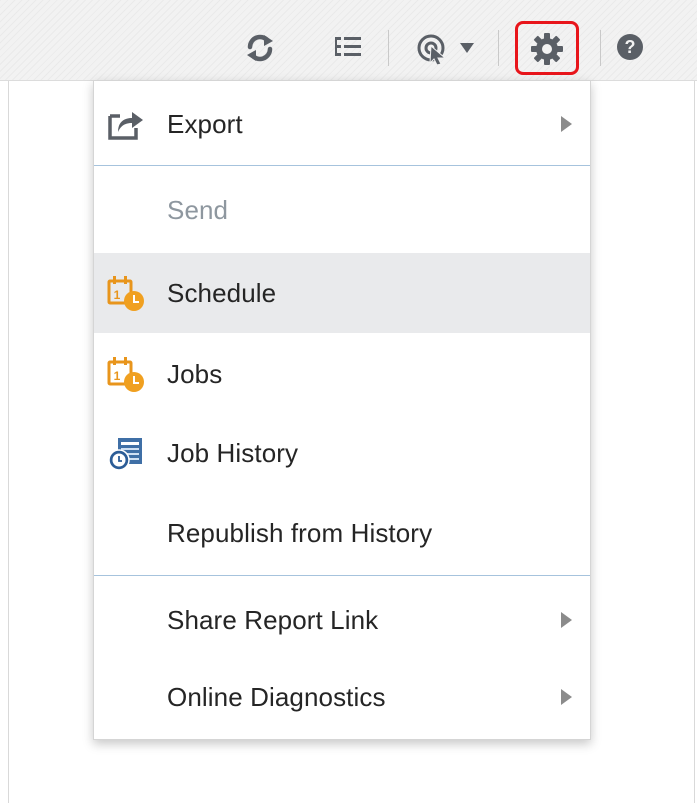 The height and width of the screenshot is (803, 697). What do you see at coordinates (205, 123) in the screenshot?
I see `menu-item-label: Export` at bounding box center [205, 123].